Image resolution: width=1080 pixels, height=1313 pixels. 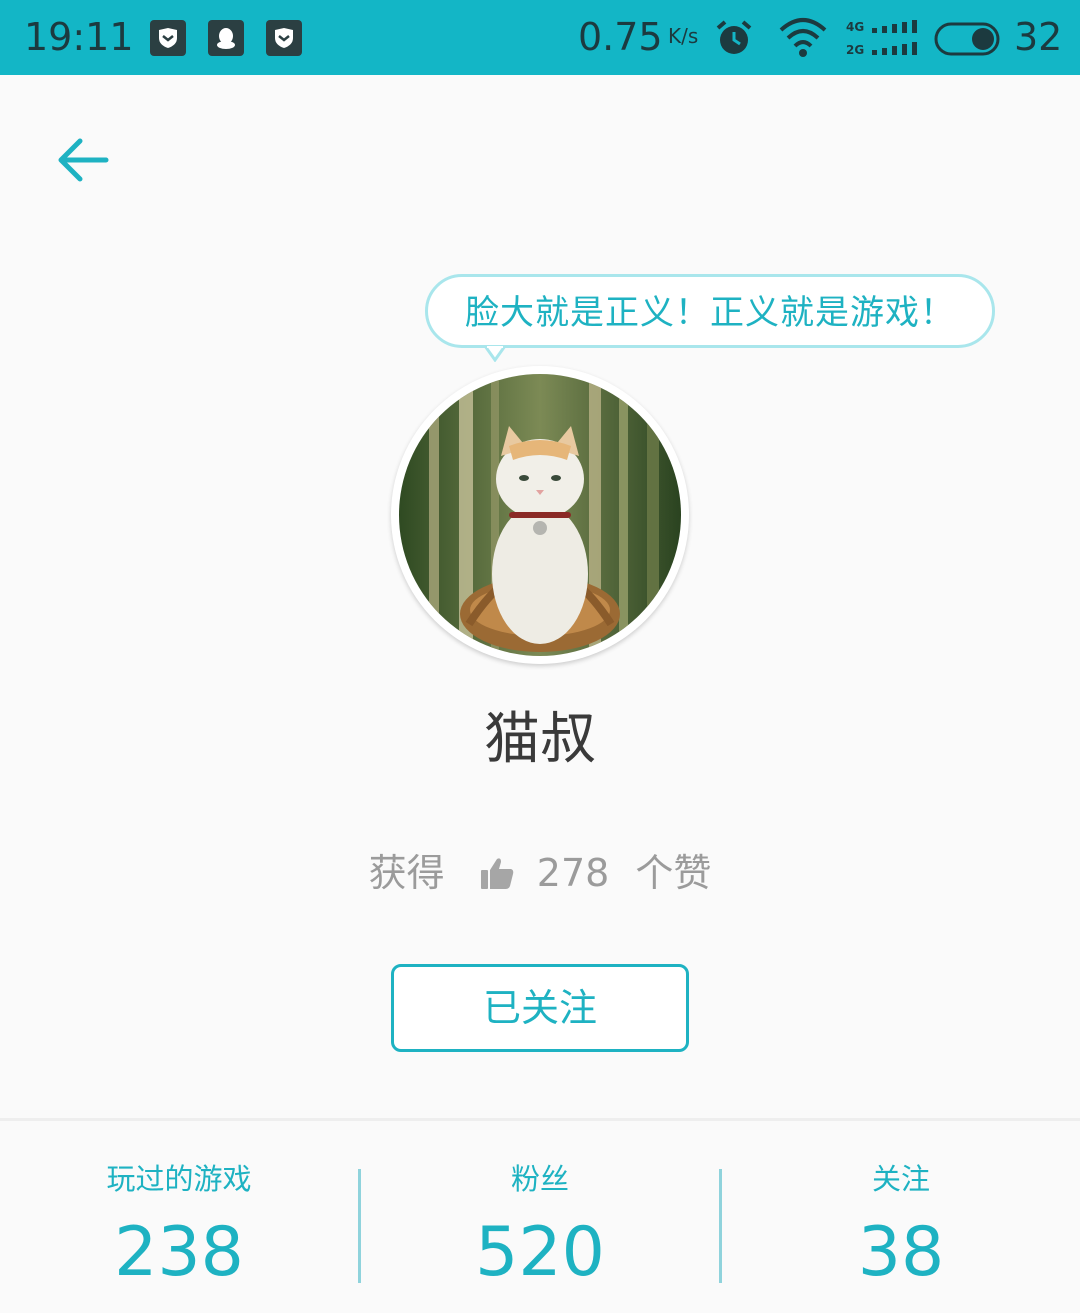 I want to click on network-speed: 0.75, so click(x=620, y=37).